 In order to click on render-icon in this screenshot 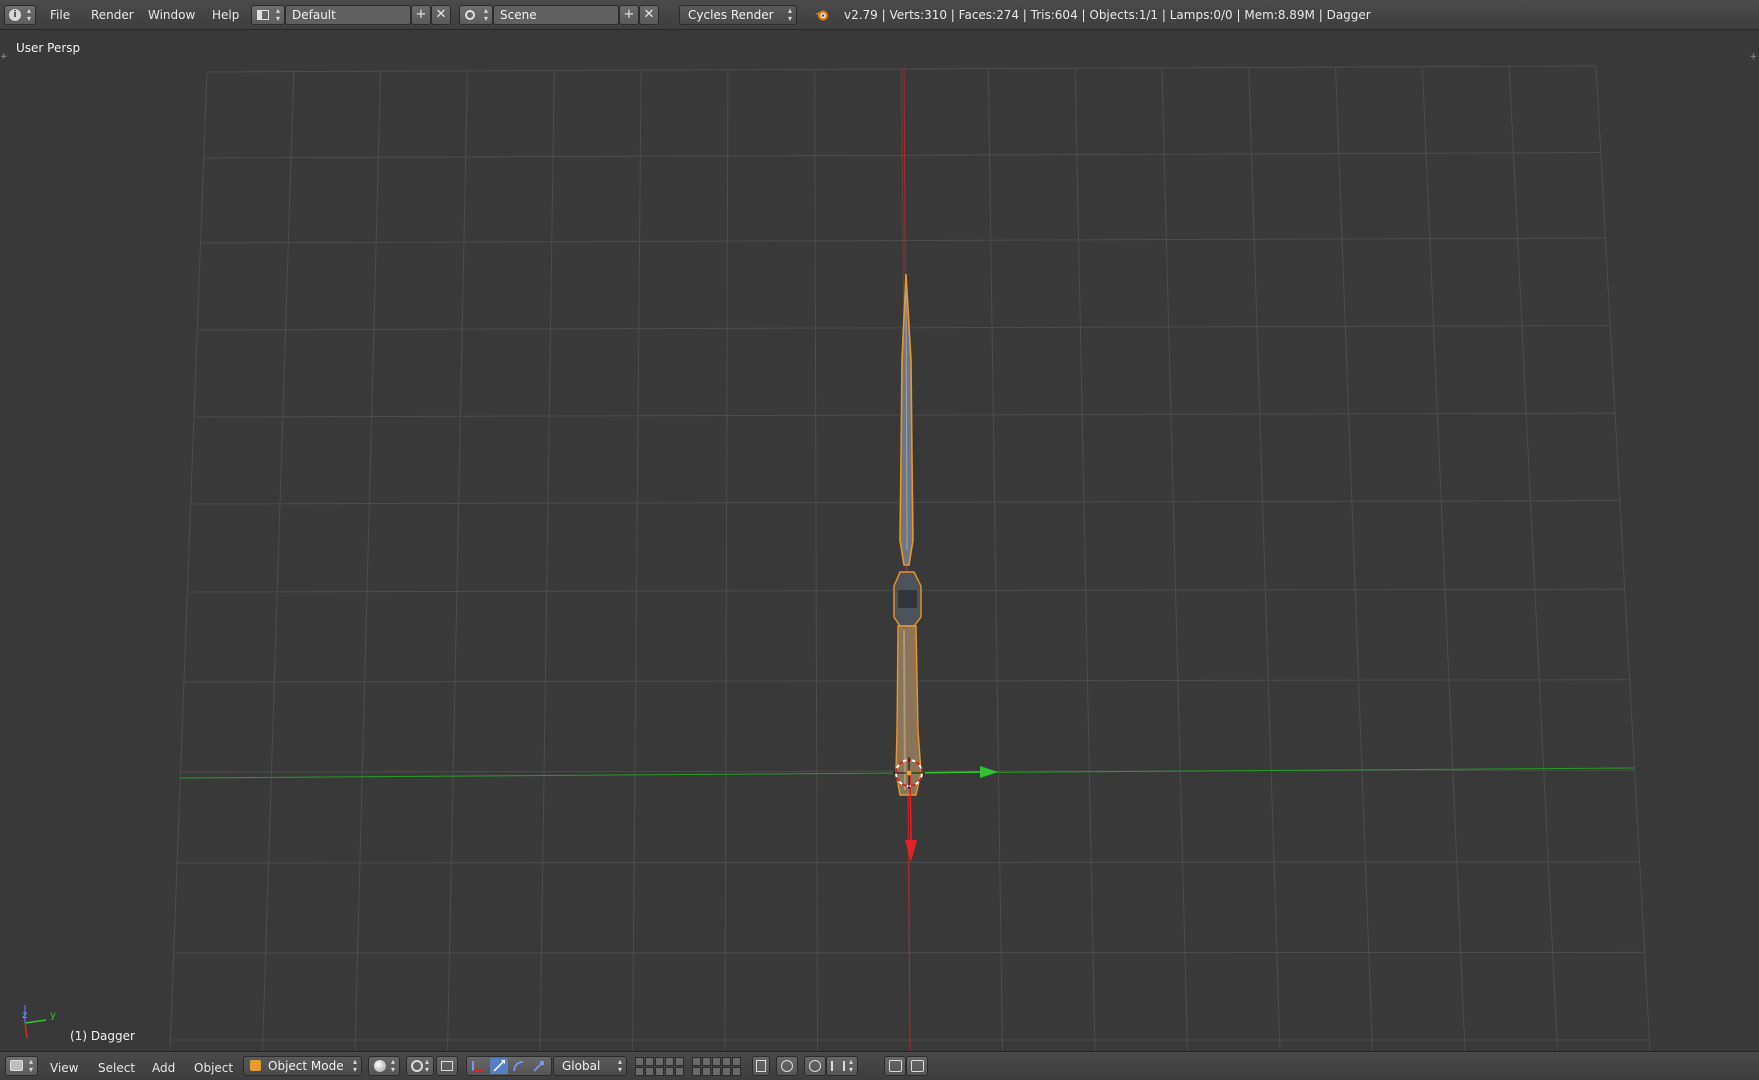, I will do `click(895, 1066)`.